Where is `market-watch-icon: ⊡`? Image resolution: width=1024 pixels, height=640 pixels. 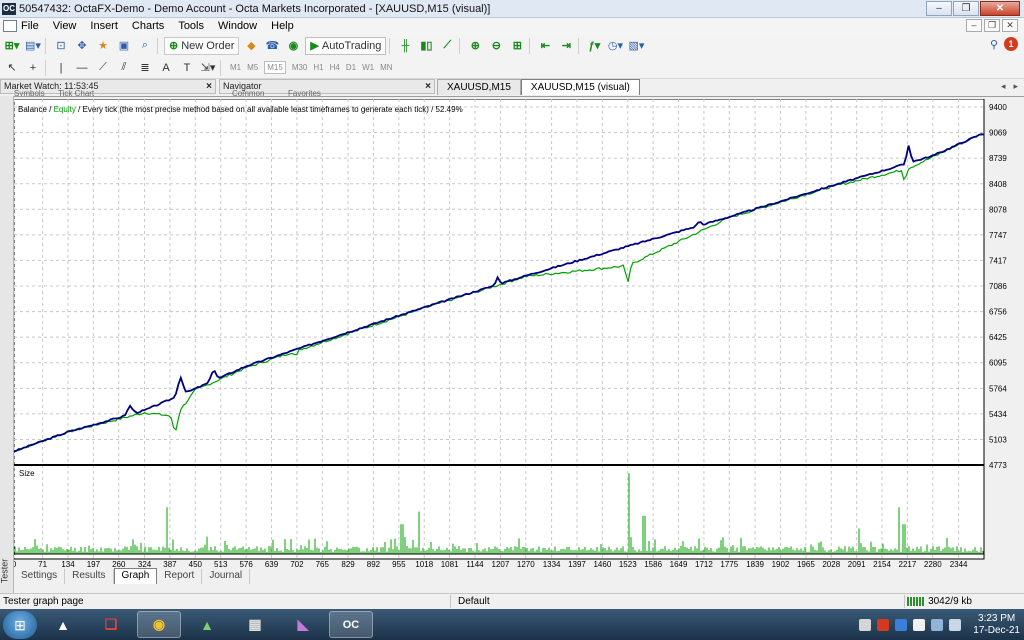
market-watch-icon: ⊡ is located at coordinates (61, 46).